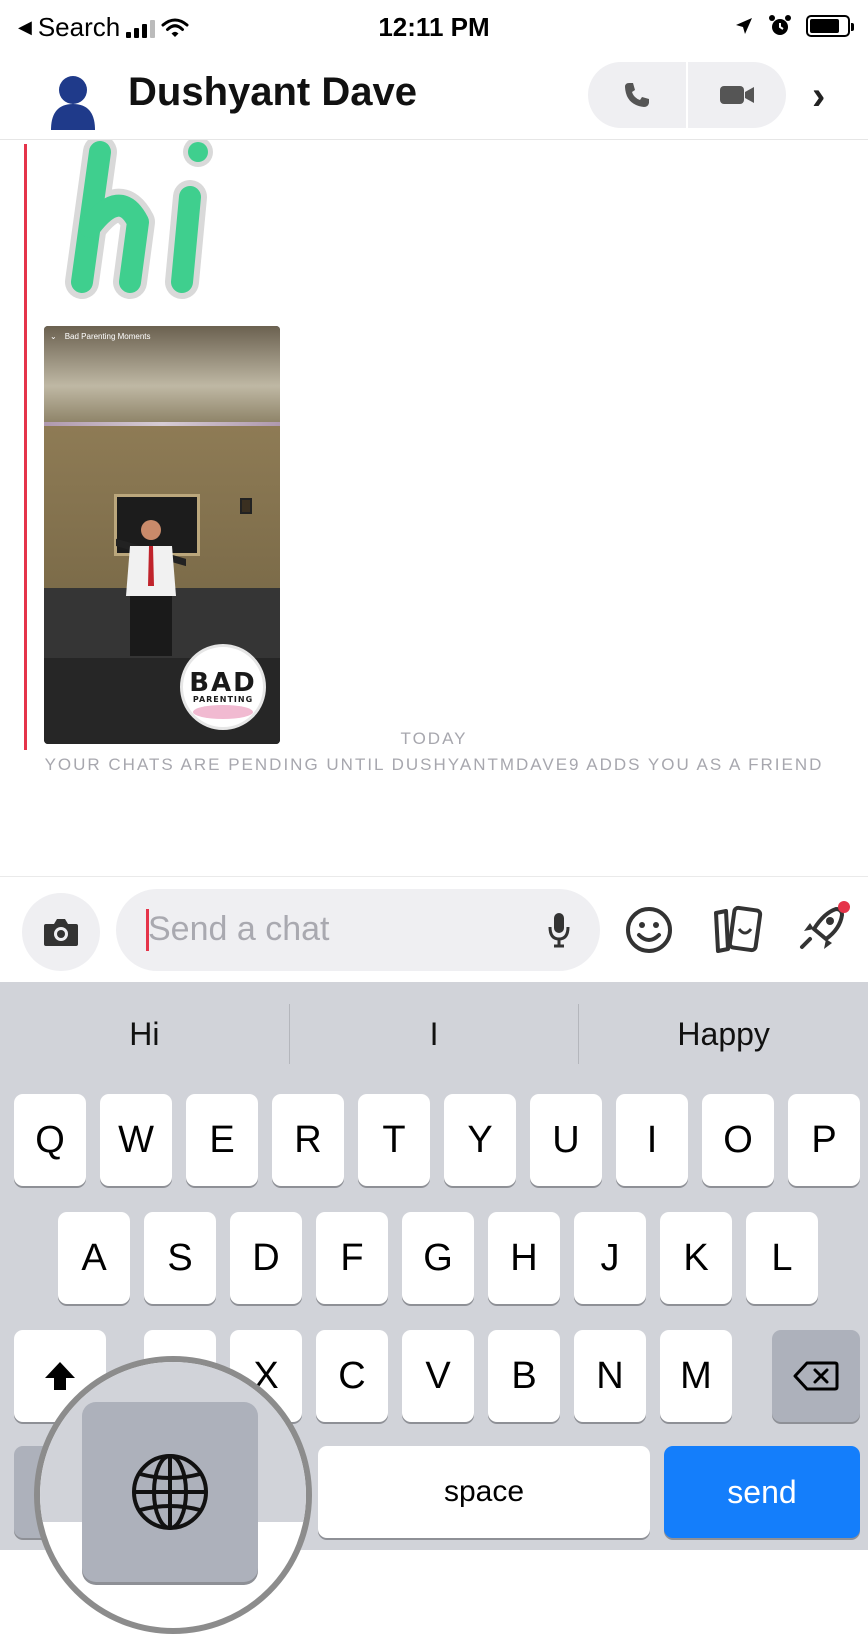 The width and height of the screenshot is (868, 1635). I want to click on badge-line1: BAD, so click(223, 682).